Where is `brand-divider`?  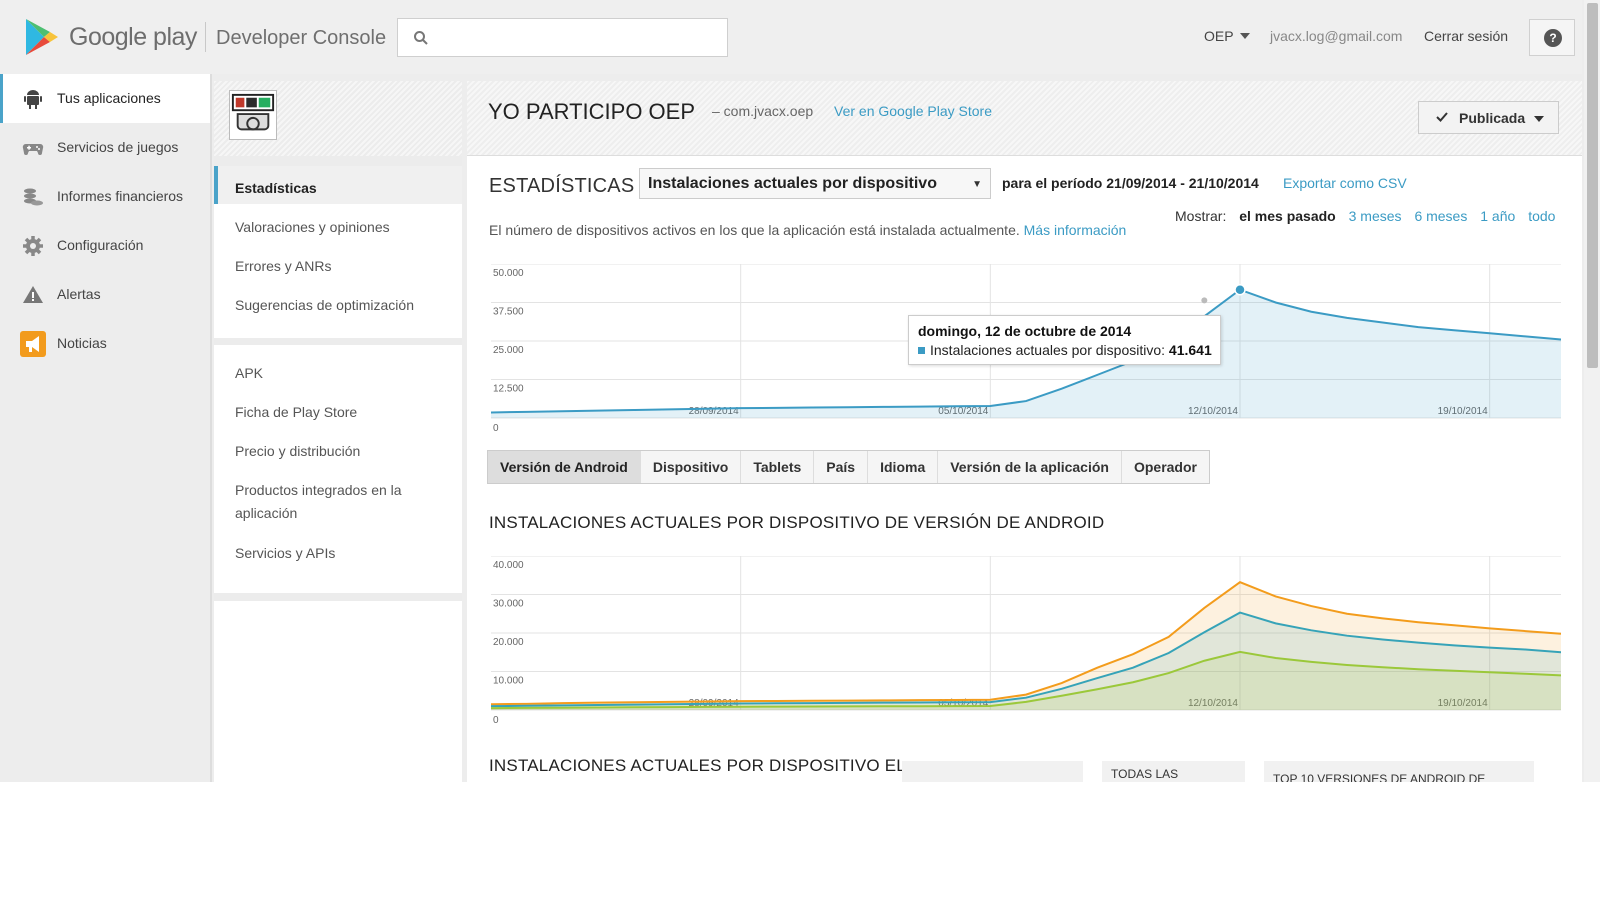
brand-divider is located at coordinates (205, 37).